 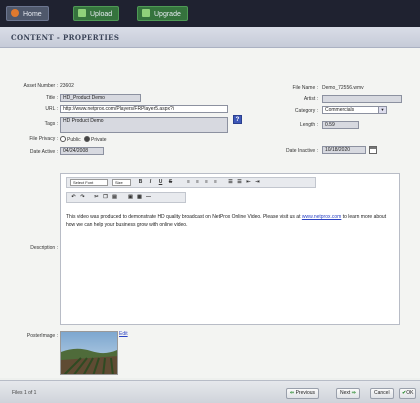 I want to click on ok-label: OK, so click(x=410, y=393).